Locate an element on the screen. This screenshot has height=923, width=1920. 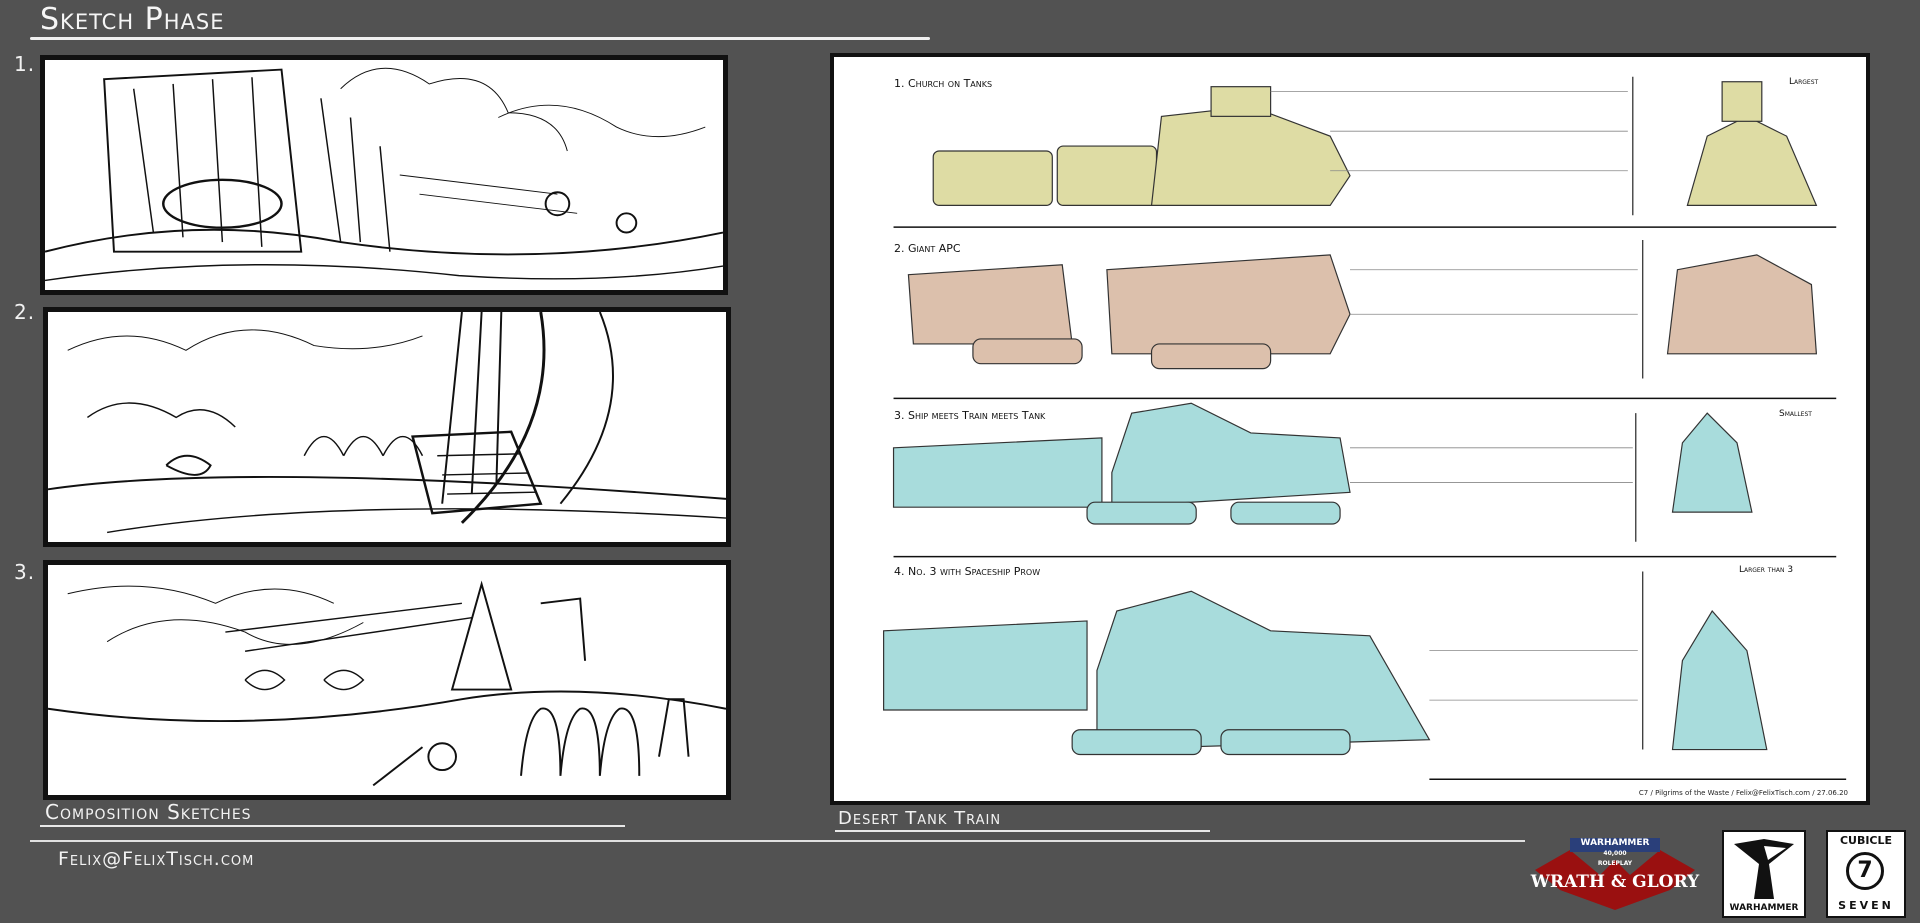
wg-logo-name: WRATH & GLORY is located at coordinates (1615, 882).